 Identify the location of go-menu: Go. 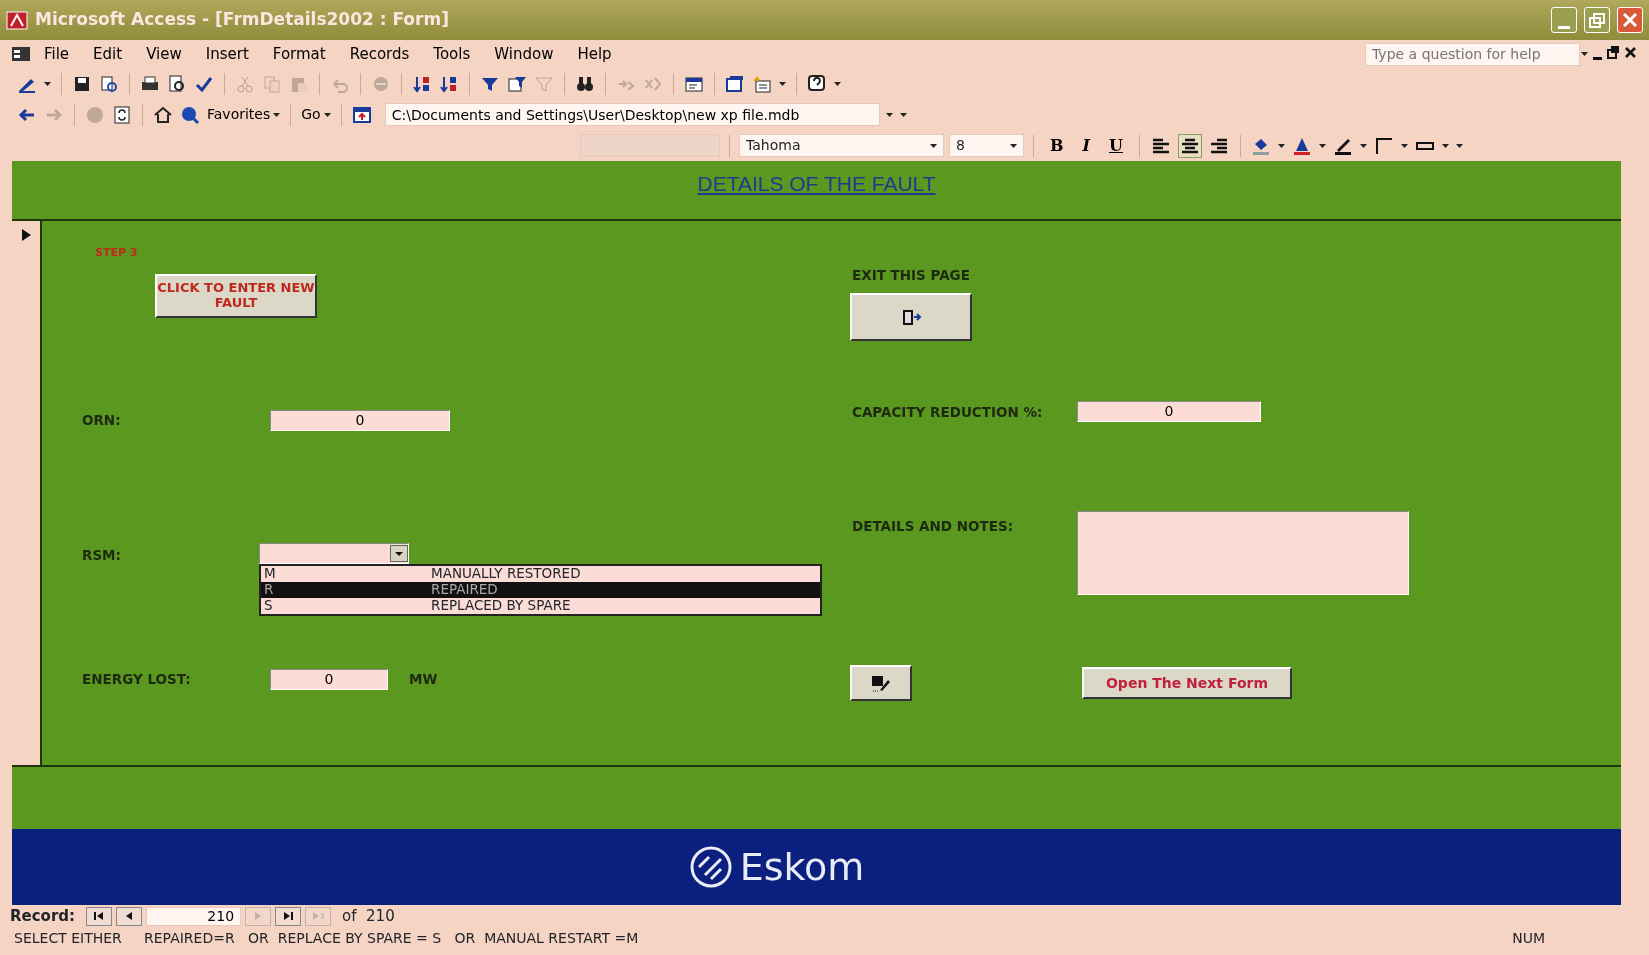
(316, 114).